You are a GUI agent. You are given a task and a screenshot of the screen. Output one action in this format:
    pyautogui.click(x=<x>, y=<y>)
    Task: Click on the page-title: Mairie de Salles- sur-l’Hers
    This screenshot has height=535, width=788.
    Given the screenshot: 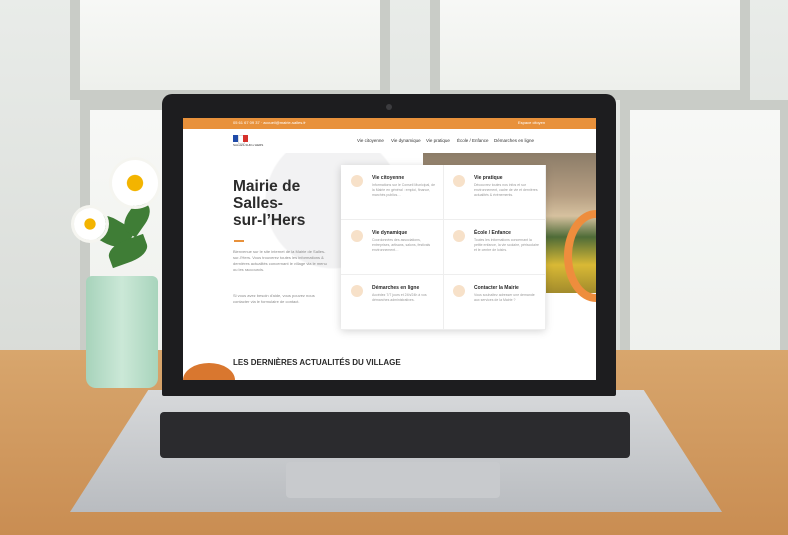 What is the action you would take?
    pyautogui.click(x=283, y=203)
    